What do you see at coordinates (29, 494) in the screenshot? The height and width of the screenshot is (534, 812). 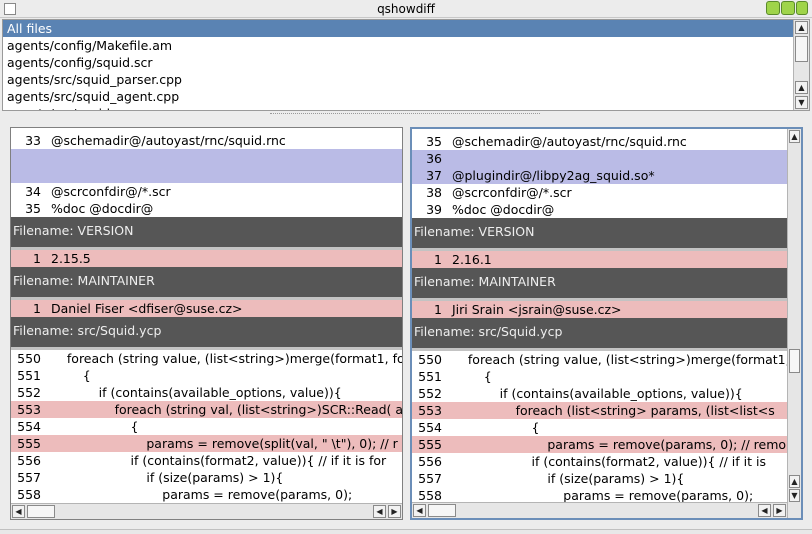 I see `line-number: 558` at bounding box center [29, 494].